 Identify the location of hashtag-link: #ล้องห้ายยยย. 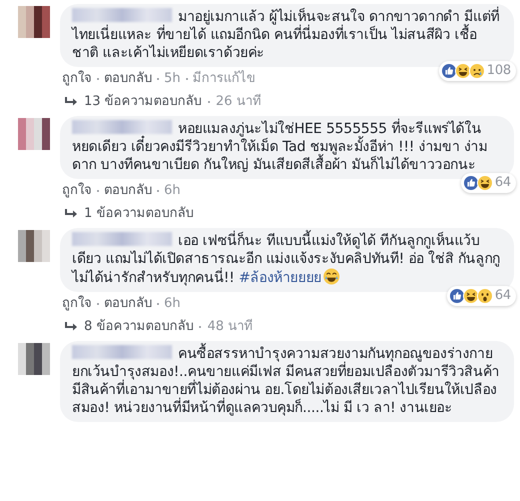
(280, 278).